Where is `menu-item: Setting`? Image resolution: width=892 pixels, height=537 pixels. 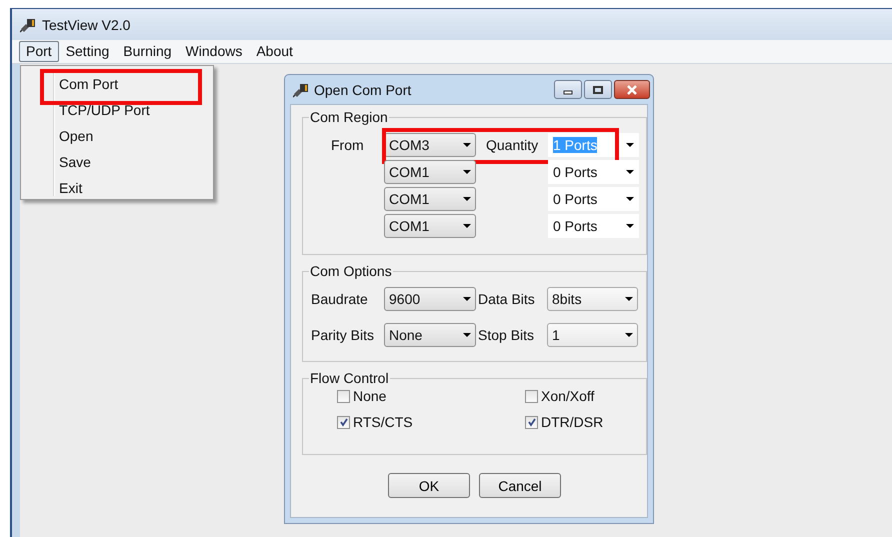 menu-item: Setting is located at coordinates (87, 51).